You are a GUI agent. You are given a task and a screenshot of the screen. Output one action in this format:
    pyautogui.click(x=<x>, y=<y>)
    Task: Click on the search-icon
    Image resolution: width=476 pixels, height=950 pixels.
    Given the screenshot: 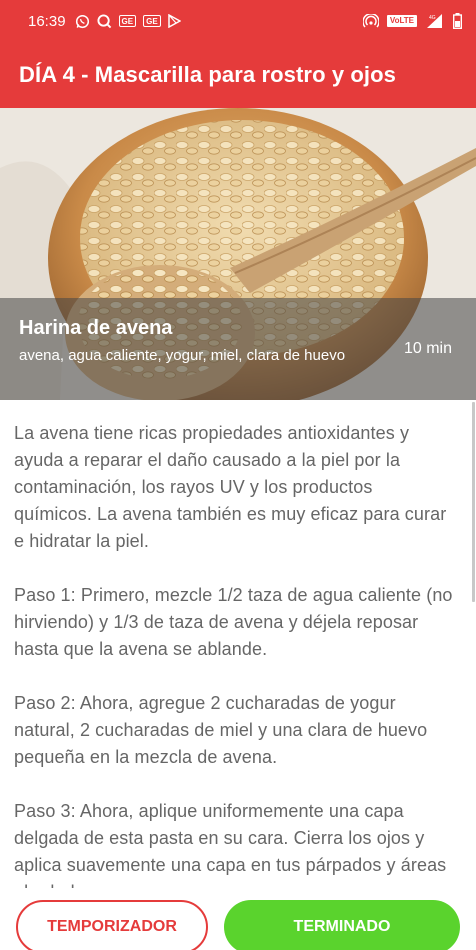 What is the action you would take?
    pyautogui.click(x=104, y=21)
    